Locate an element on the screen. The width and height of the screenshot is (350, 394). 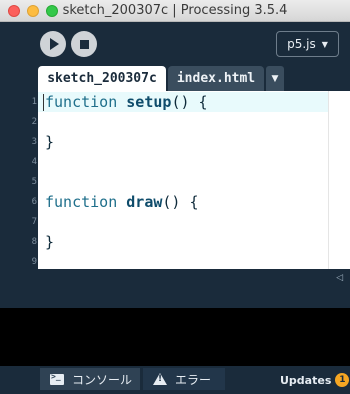
line-number: 5 is located at coordinates (34, 182).